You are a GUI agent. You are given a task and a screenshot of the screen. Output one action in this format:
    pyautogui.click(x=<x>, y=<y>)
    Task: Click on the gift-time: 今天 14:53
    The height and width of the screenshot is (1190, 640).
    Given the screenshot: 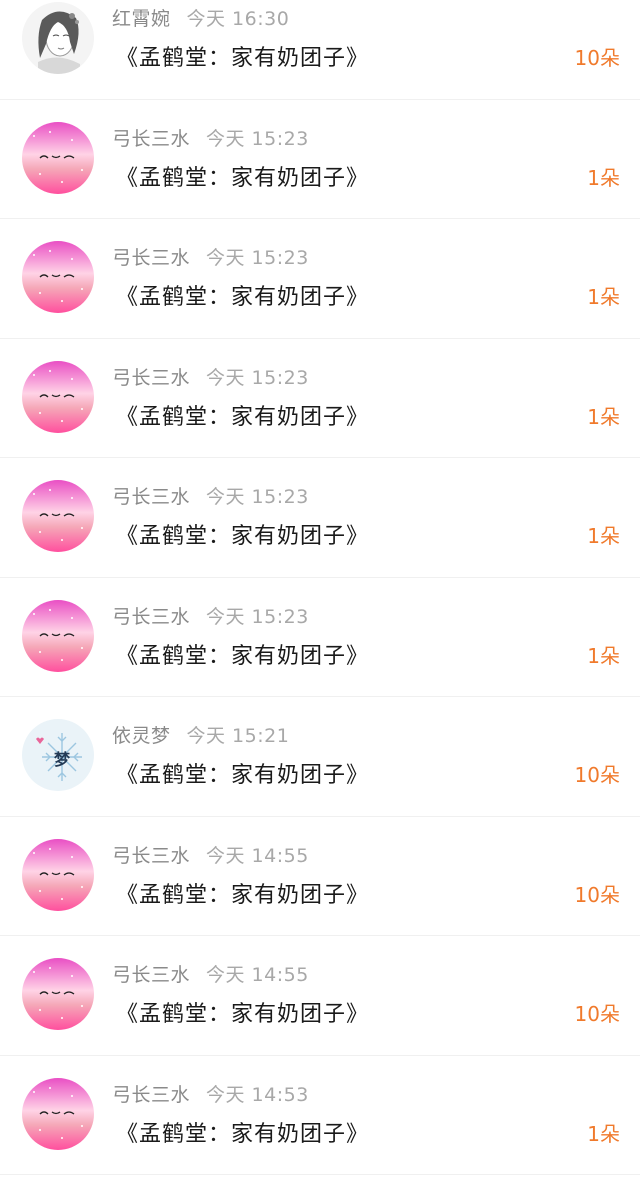 What is the action you would take?
    pyautogui.click(x=257, y=1094)
    